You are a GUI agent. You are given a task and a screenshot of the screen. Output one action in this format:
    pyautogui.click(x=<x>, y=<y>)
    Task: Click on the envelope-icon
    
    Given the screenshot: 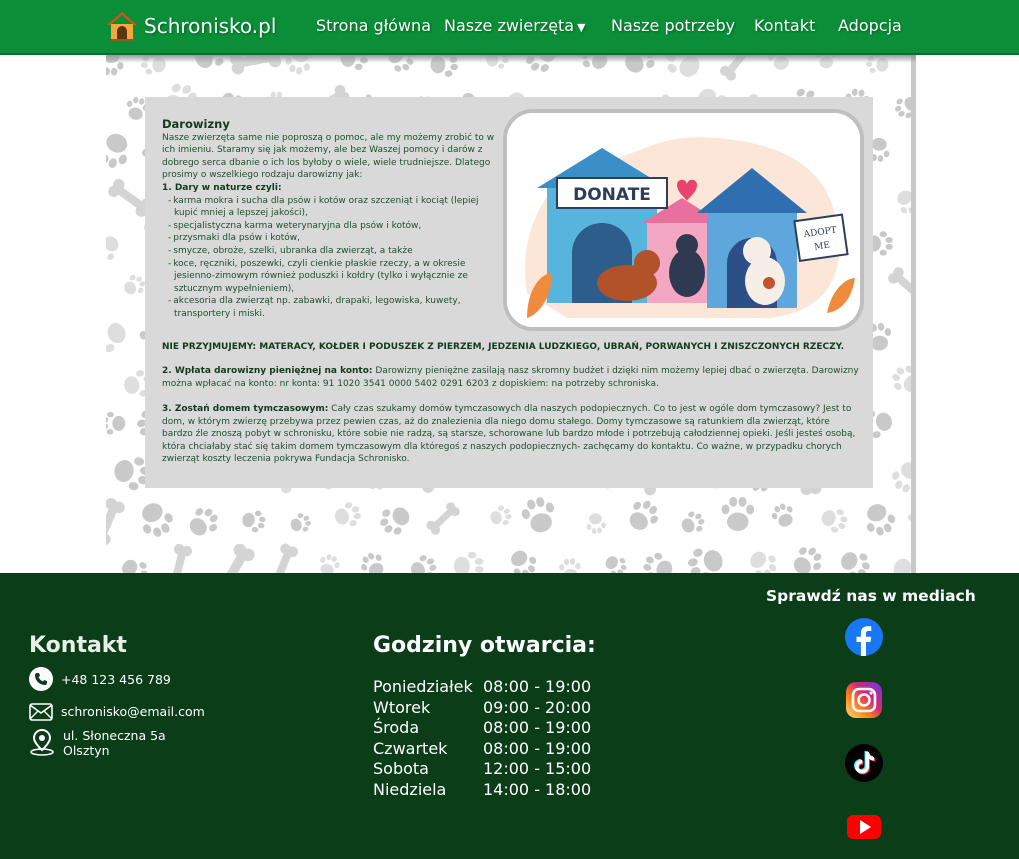 What is the action you would take?
    pyautogui.click(x=41, y=712)
    